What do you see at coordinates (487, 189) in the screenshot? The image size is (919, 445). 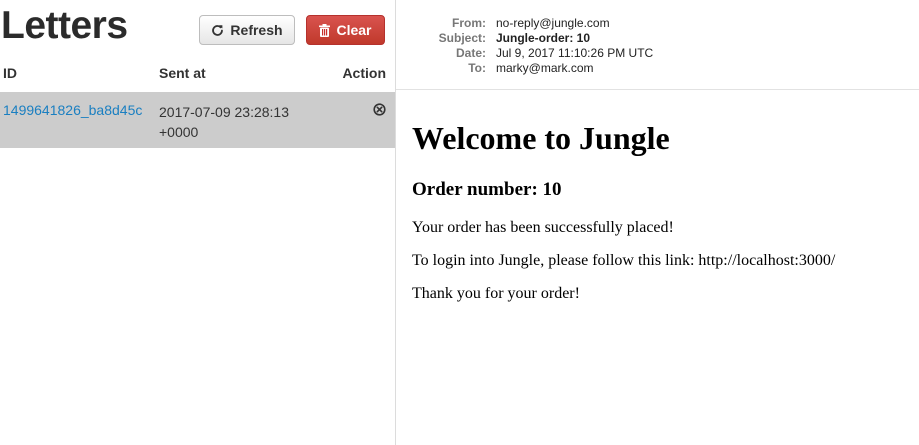 I see `order-number: Order number: 10` at bounding box center [487, 189].